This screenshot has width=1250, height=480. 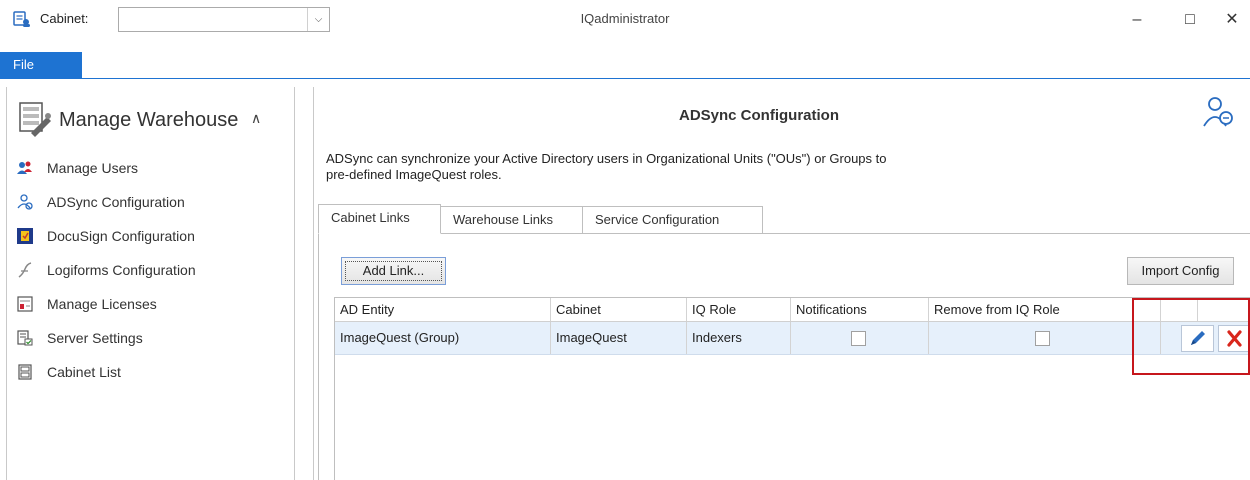 What do you see at coordinates (625, 78) in the screenshot?
I see `ribbon-divider` at bounding box center [625, 78].